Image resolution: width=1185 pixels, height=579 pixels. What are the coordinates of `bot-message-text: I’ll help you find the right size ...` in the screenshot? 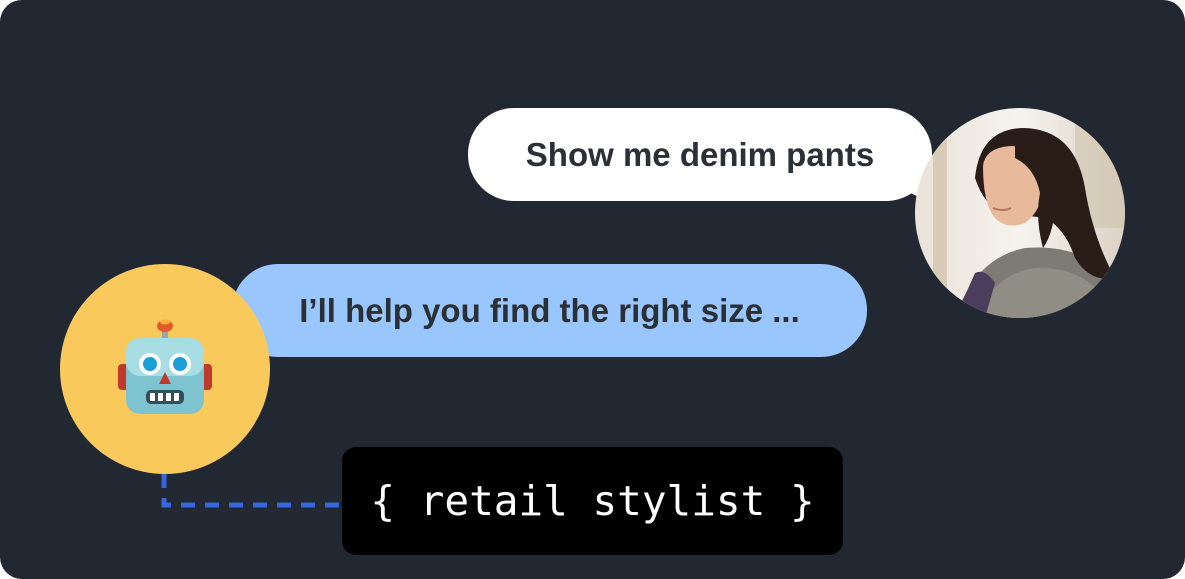 It's located at (549, 310).